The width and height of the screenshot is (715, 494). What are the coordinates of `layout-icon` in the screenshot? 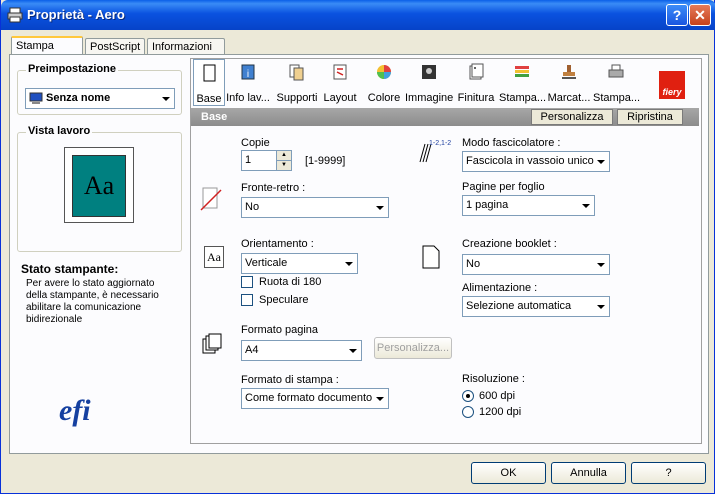 It's located at (340, 72).